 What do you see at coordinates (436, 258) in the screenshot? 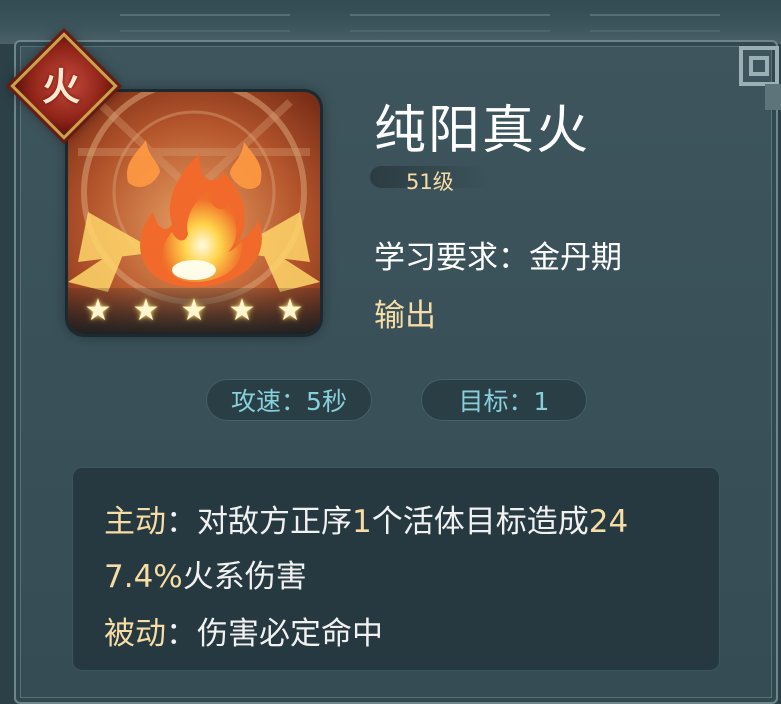
I see `requirement-label: 学习要求` at bounding box center [436, 258].